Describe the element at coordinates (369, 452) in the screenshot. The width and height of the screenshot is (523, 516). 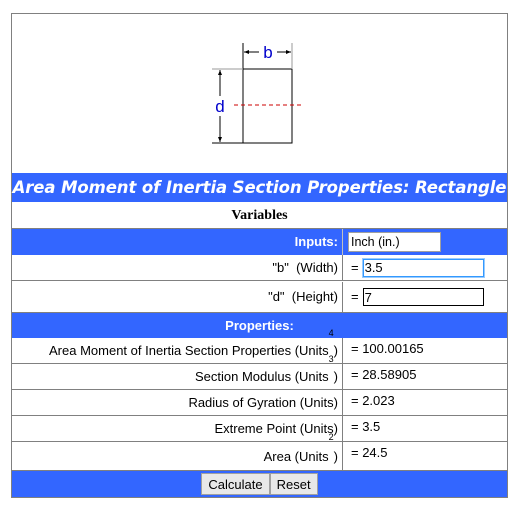
I see `property-value: = 24.5` at that location.